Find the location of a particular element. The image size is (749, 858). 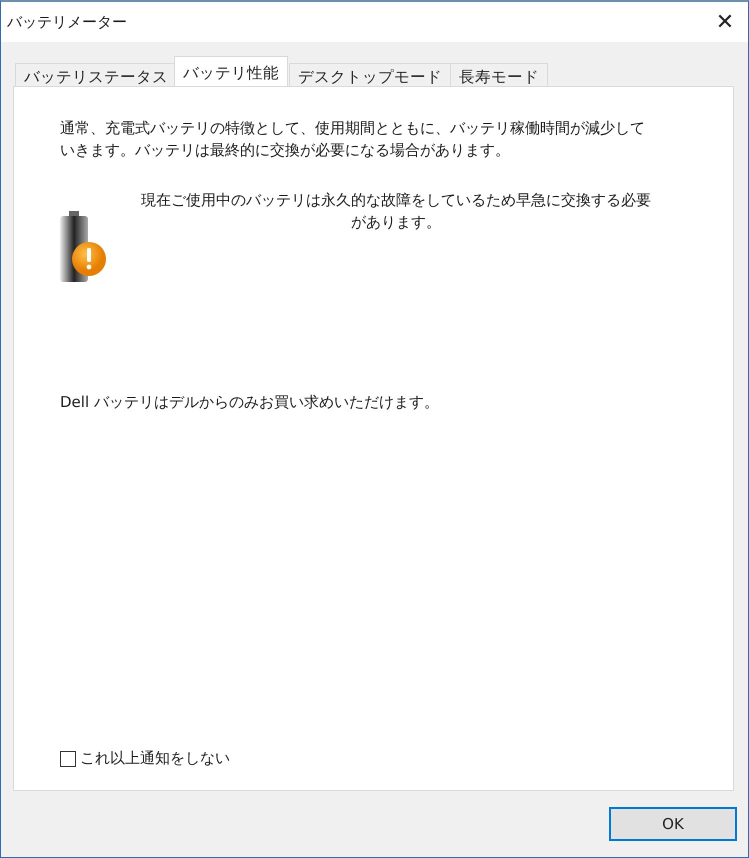

tab: バッテリステータス is located at coordinates (96, 74).